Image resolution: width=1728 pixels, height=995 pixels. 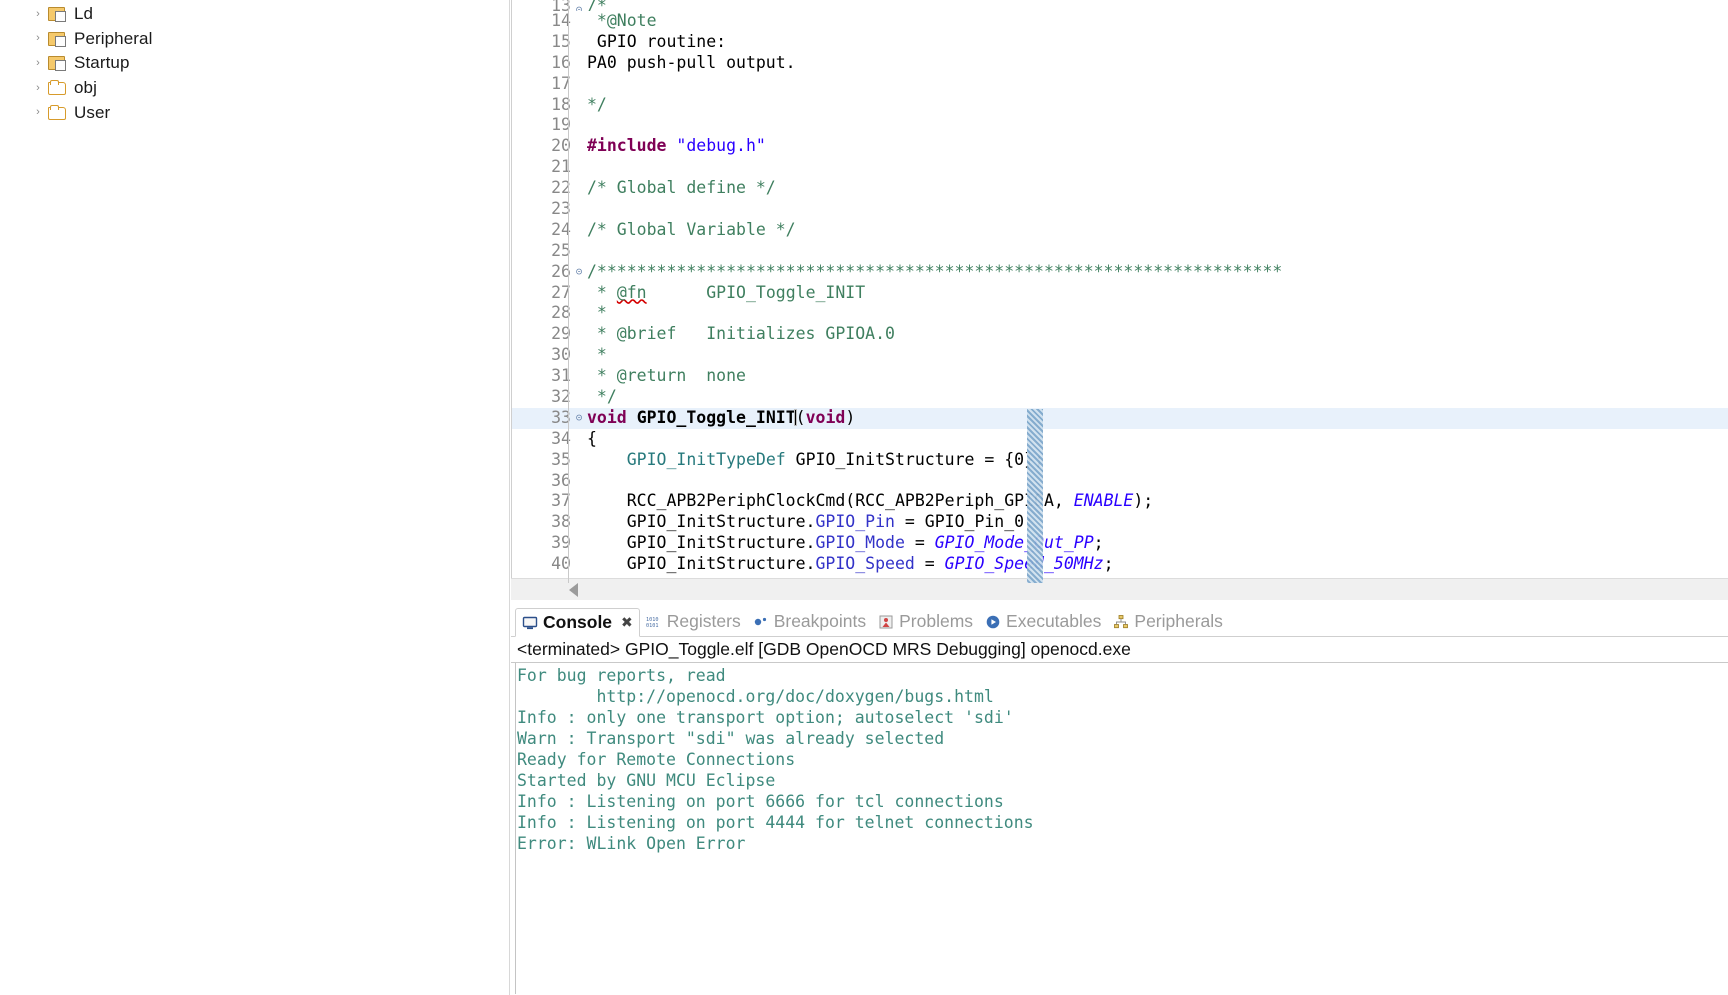 I want to click on code-line: 19, so click(x=1119, y=125).